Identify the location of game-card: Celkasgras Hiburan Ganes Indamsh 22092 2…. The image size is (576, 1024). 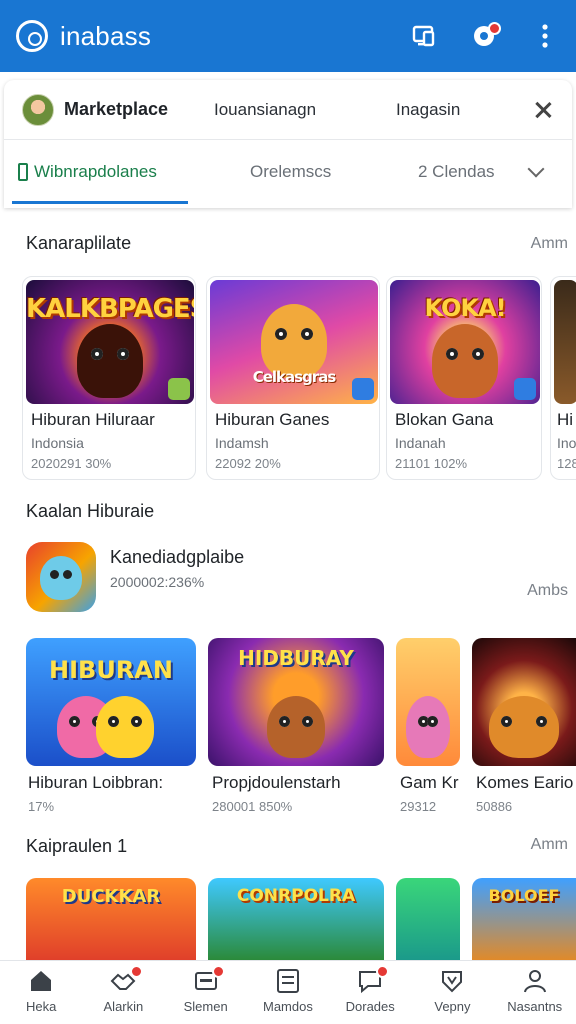
(293, 378).